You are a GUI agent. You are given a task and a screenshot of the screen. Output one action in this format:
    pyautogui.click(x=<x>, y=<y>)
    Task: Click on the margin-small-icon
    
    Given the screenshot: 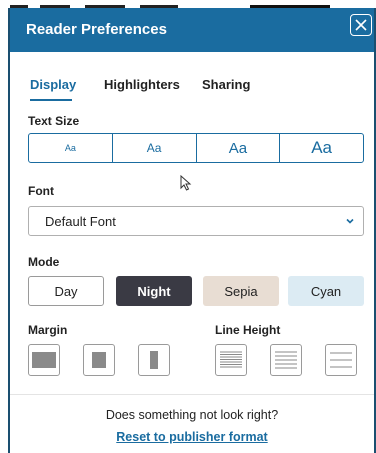 What is the action you would take?
    pyautogui.click(x=44, y=360)
    